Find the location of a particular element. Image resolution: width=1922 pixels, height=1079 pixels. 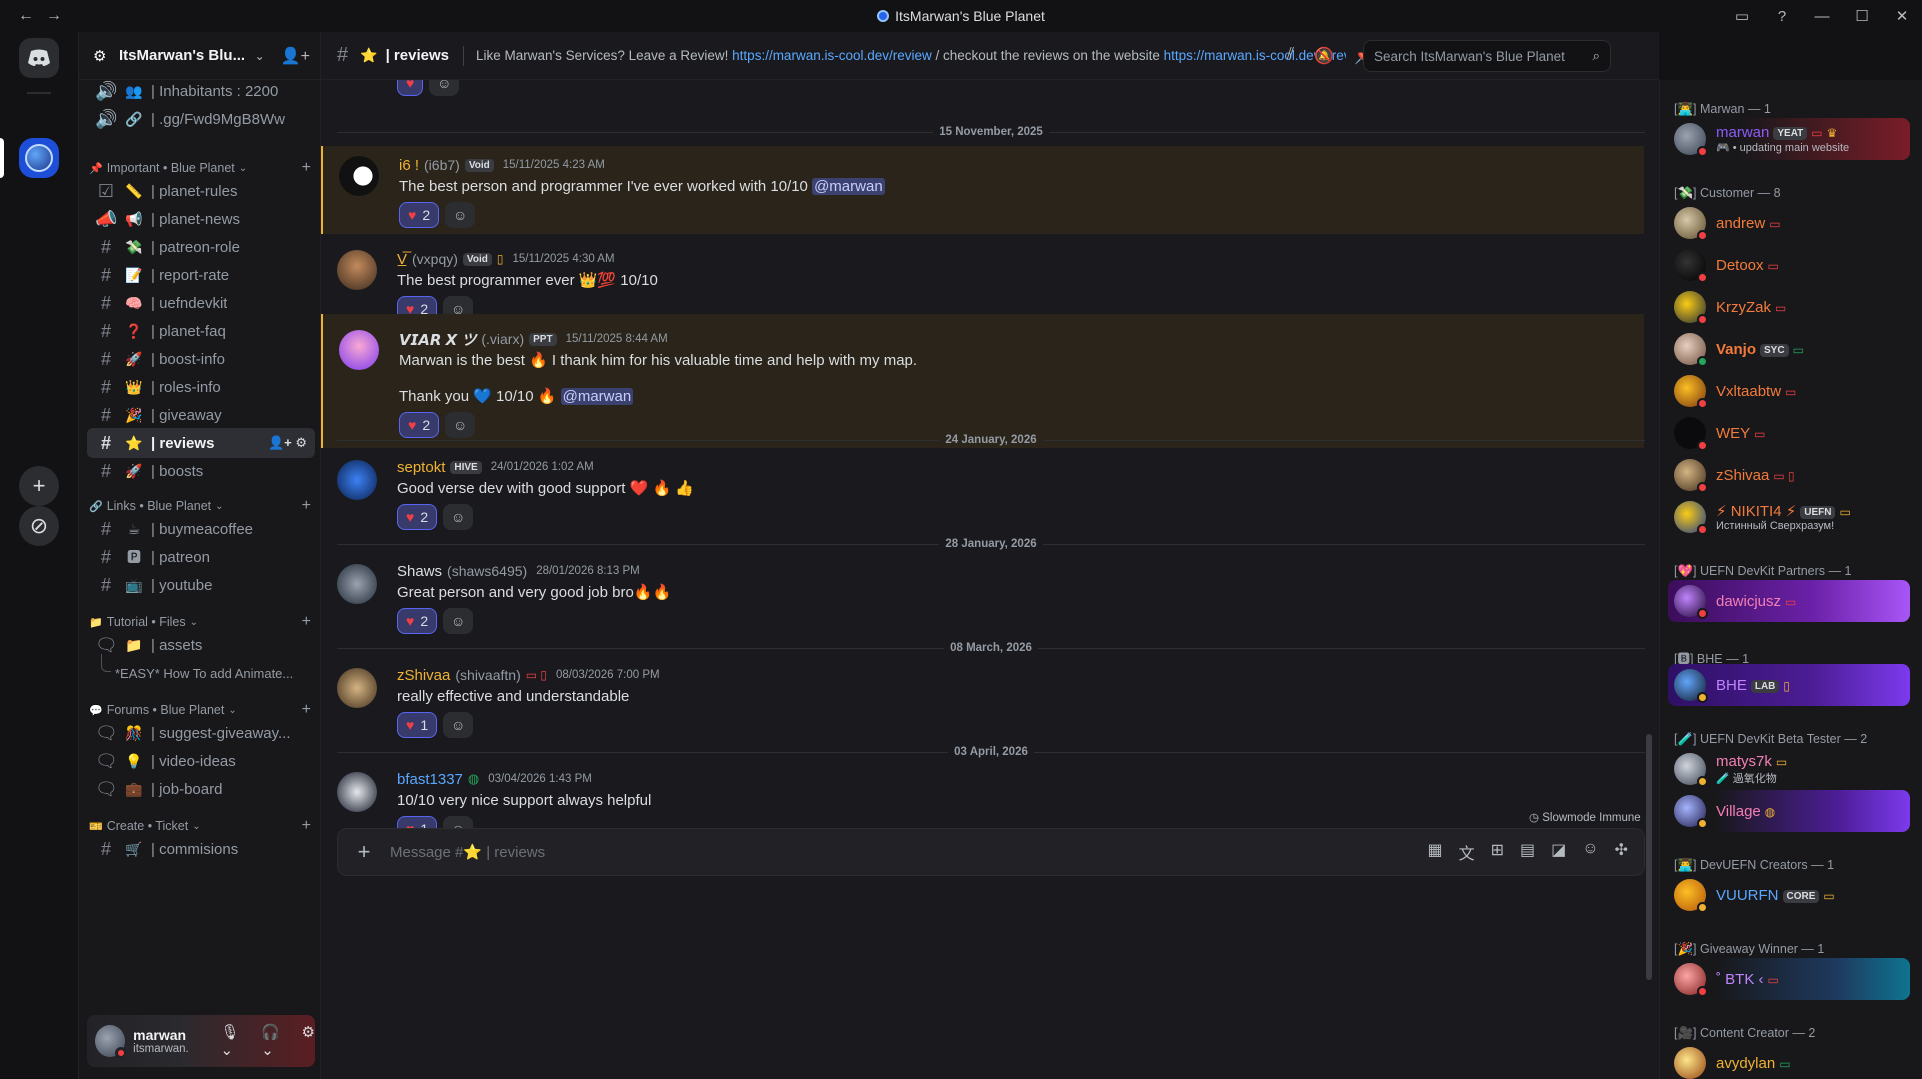

category-ticket: 🎫 Create • Ticket ⌄ + is located at coordinates (200, 826).